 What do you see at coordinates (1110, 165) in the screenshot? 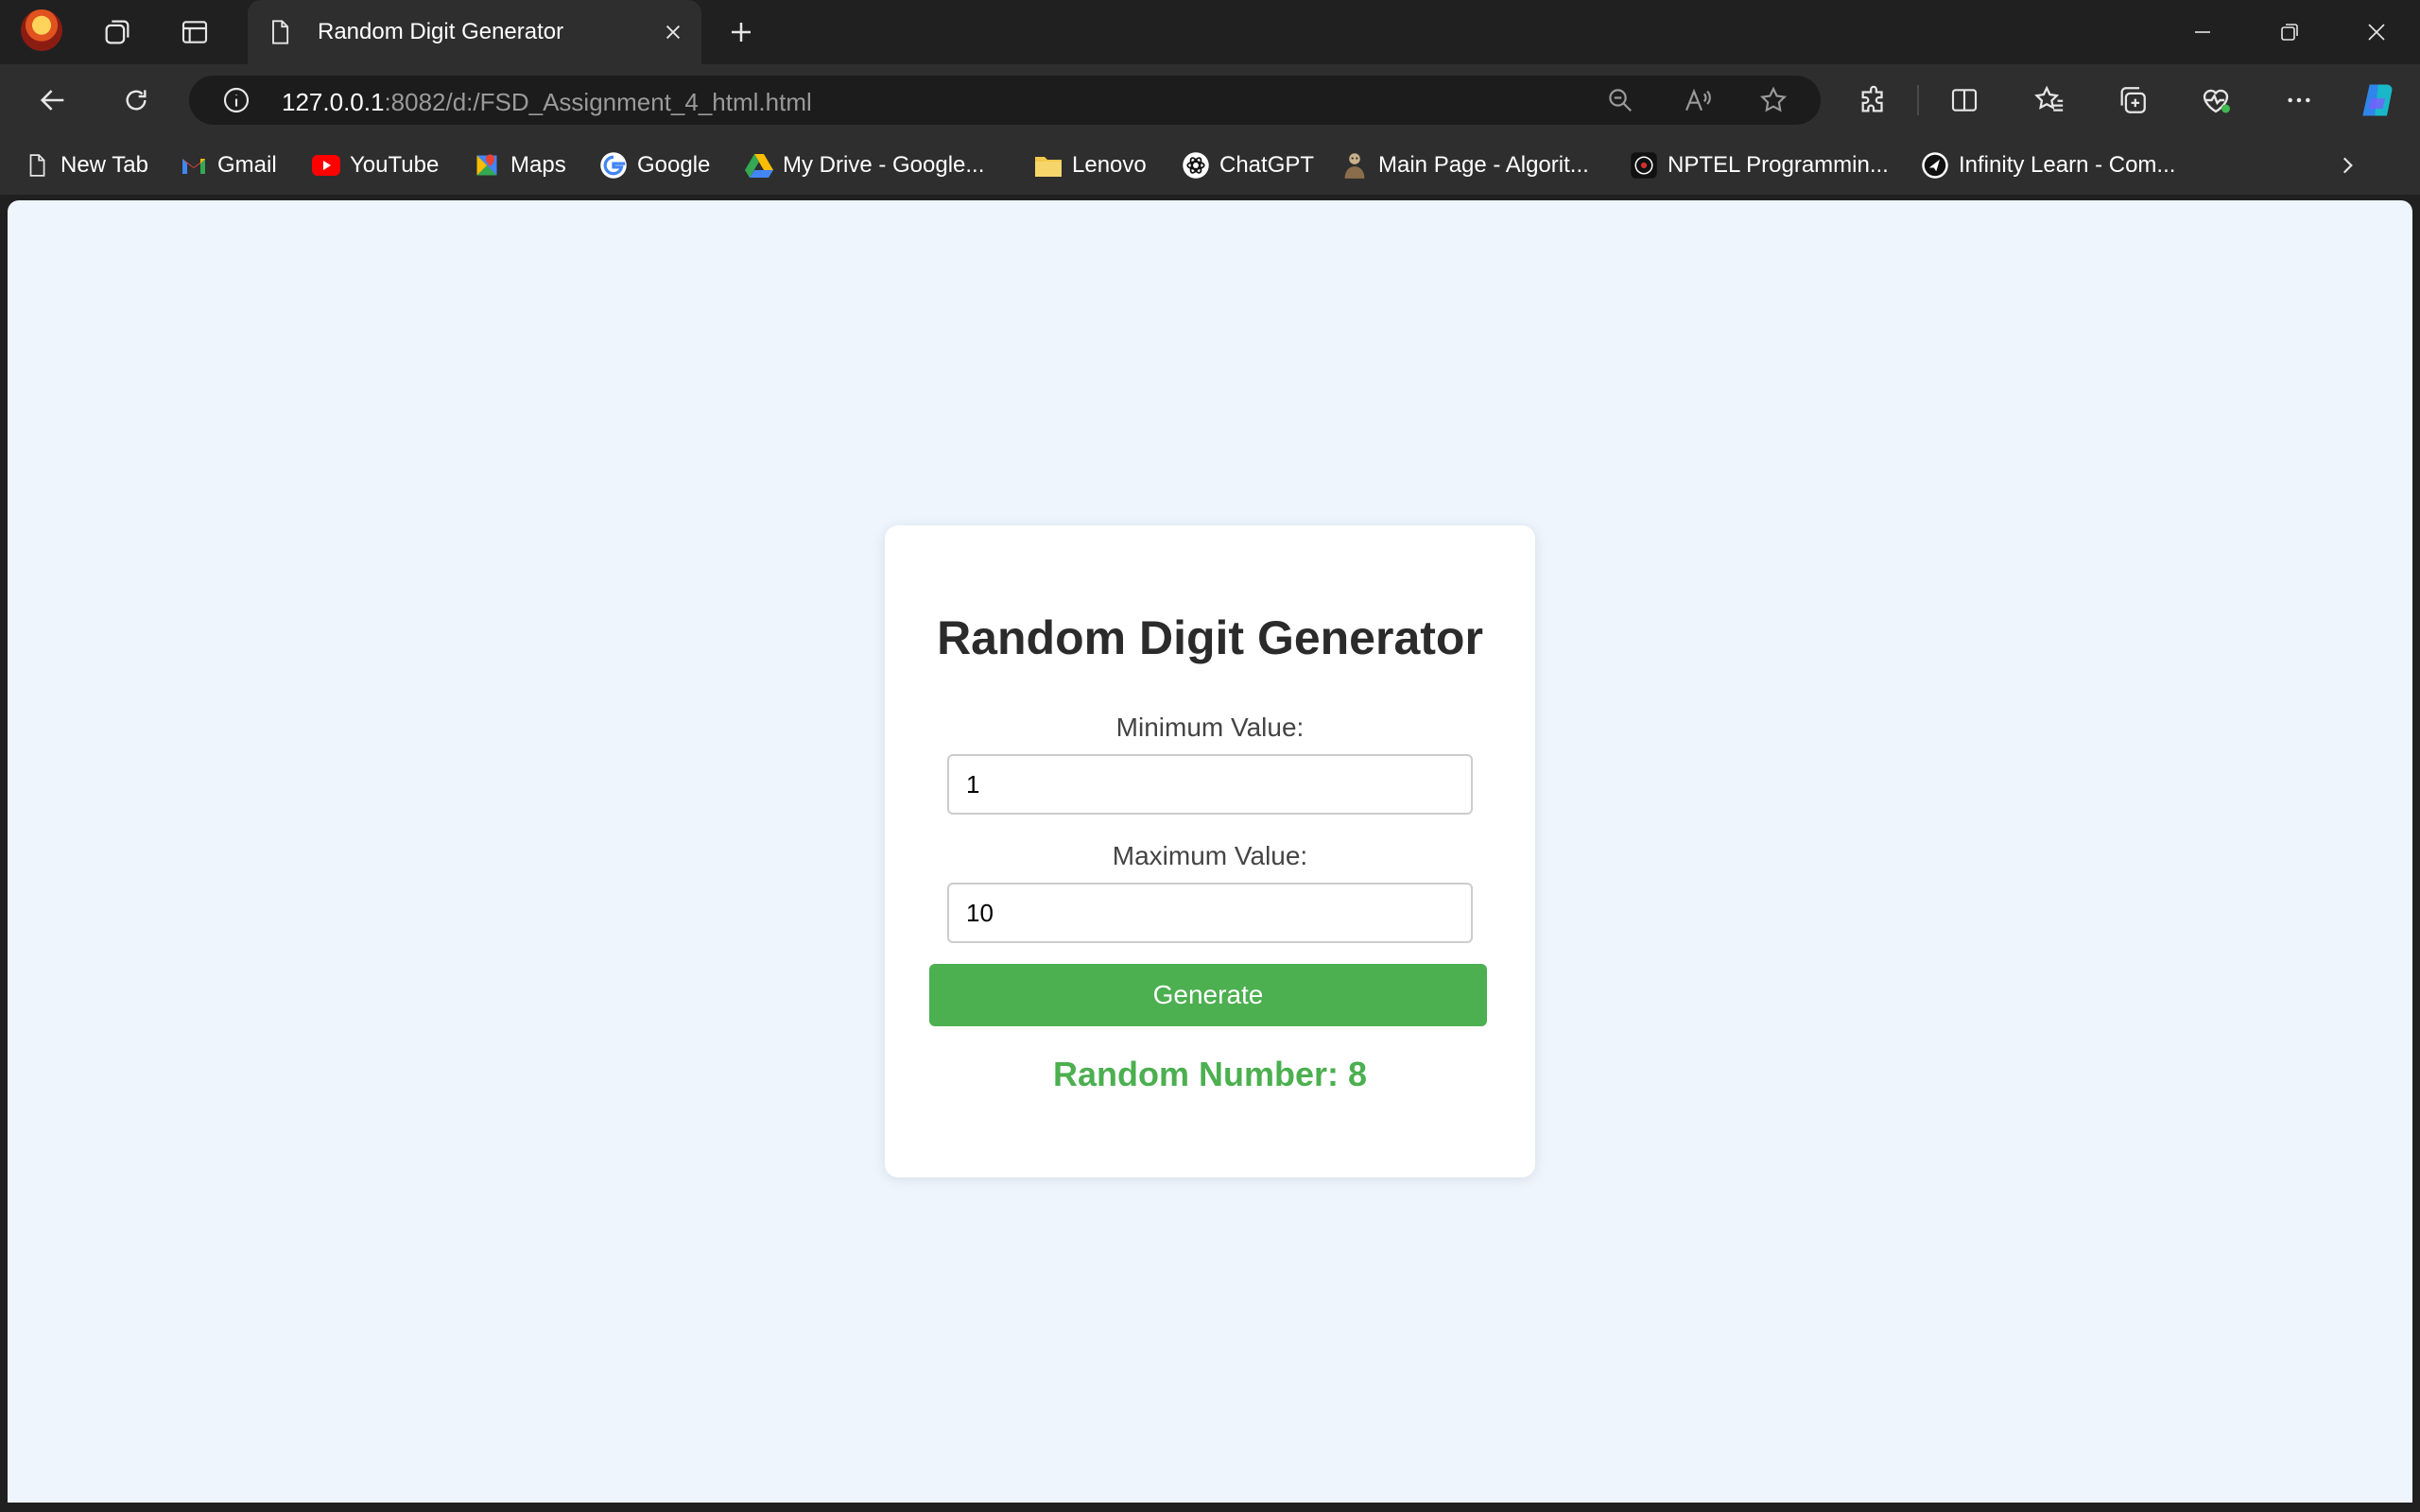
I see `bookmark-label: Lenovo` at bounding box center [1110, 165].